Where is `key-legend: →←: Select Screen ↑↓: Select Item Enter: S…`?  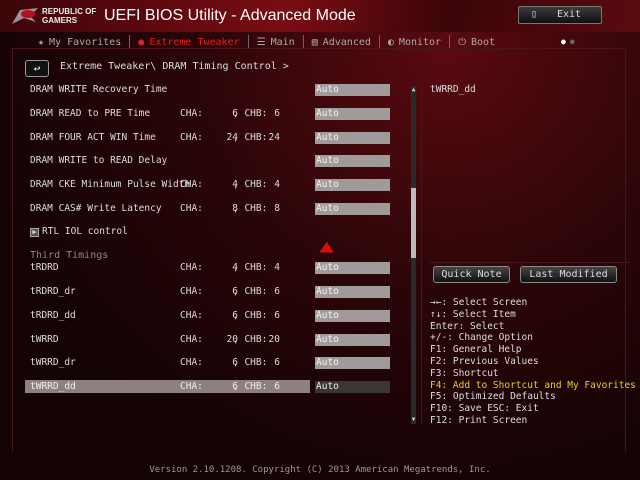
key-legend: →←: Select Screen ↑↓: Select Item Enter: S… is located at coordinates (533, 362).